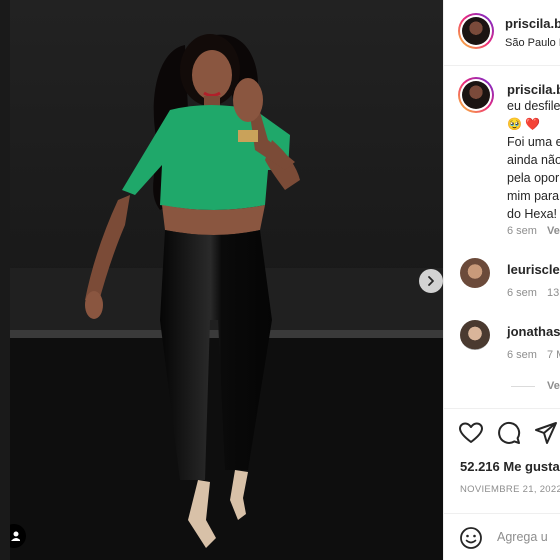 The image size is (560, 560). Describe the element at coordinates (553, 293) in the screenshot. I see `comment-likes-1: 13` at that location.